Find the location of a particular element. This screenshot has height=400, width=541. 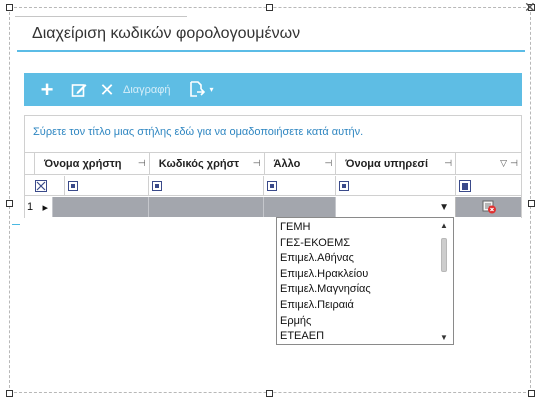

filter-icon: ▽ is located at coordinates (503, 163).